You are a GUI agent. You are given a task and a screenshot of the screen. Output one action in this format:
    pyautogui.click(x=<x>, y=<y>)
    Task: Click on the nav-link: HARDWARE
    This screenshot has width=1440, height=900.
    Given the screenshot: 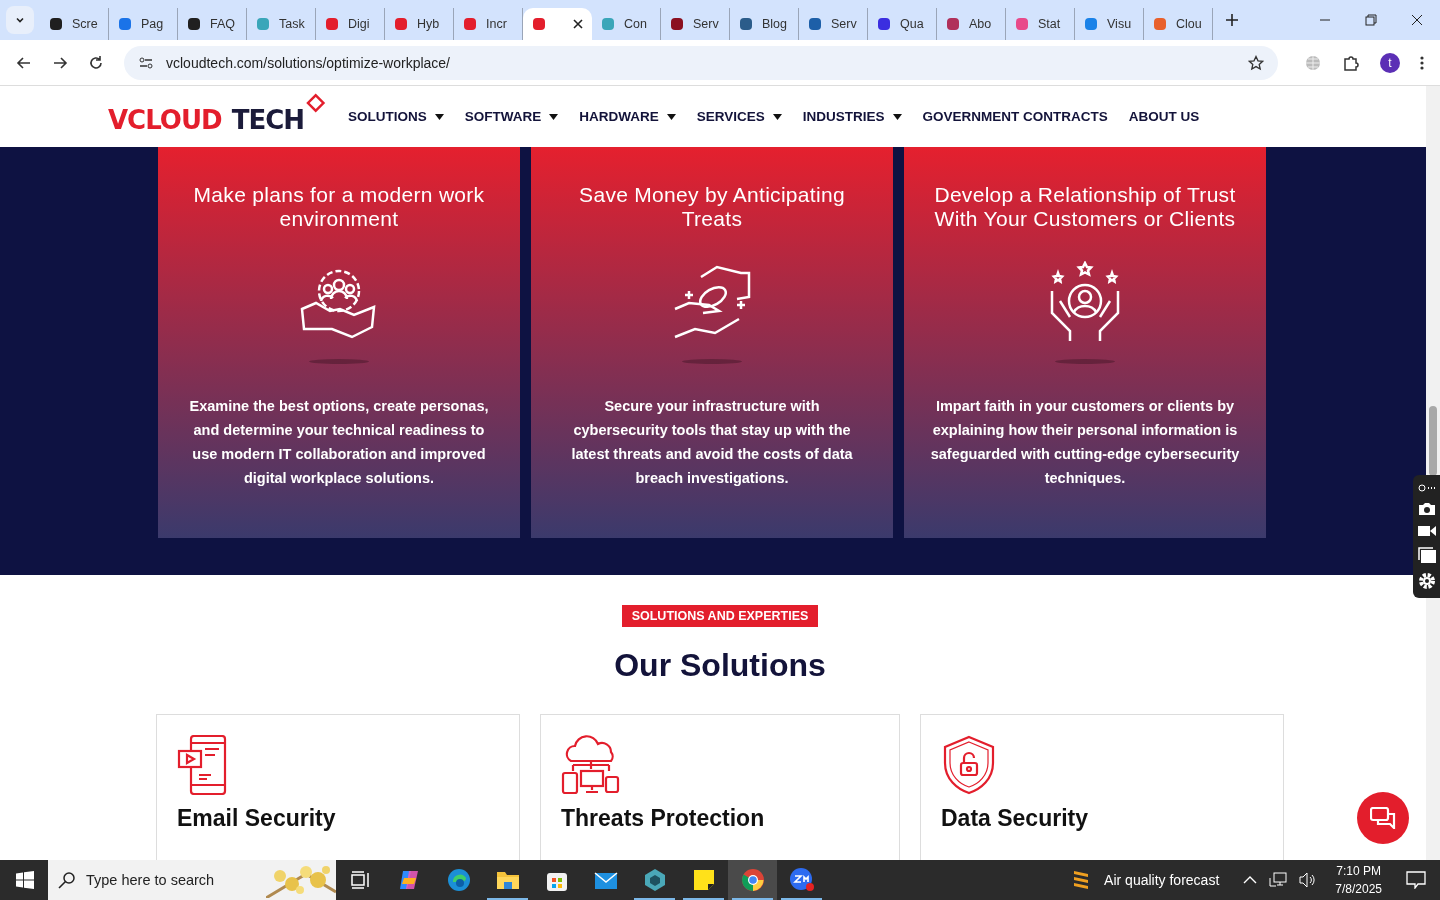 What is the action you would take?
    pyautogui.click(x=627, y=116)
    